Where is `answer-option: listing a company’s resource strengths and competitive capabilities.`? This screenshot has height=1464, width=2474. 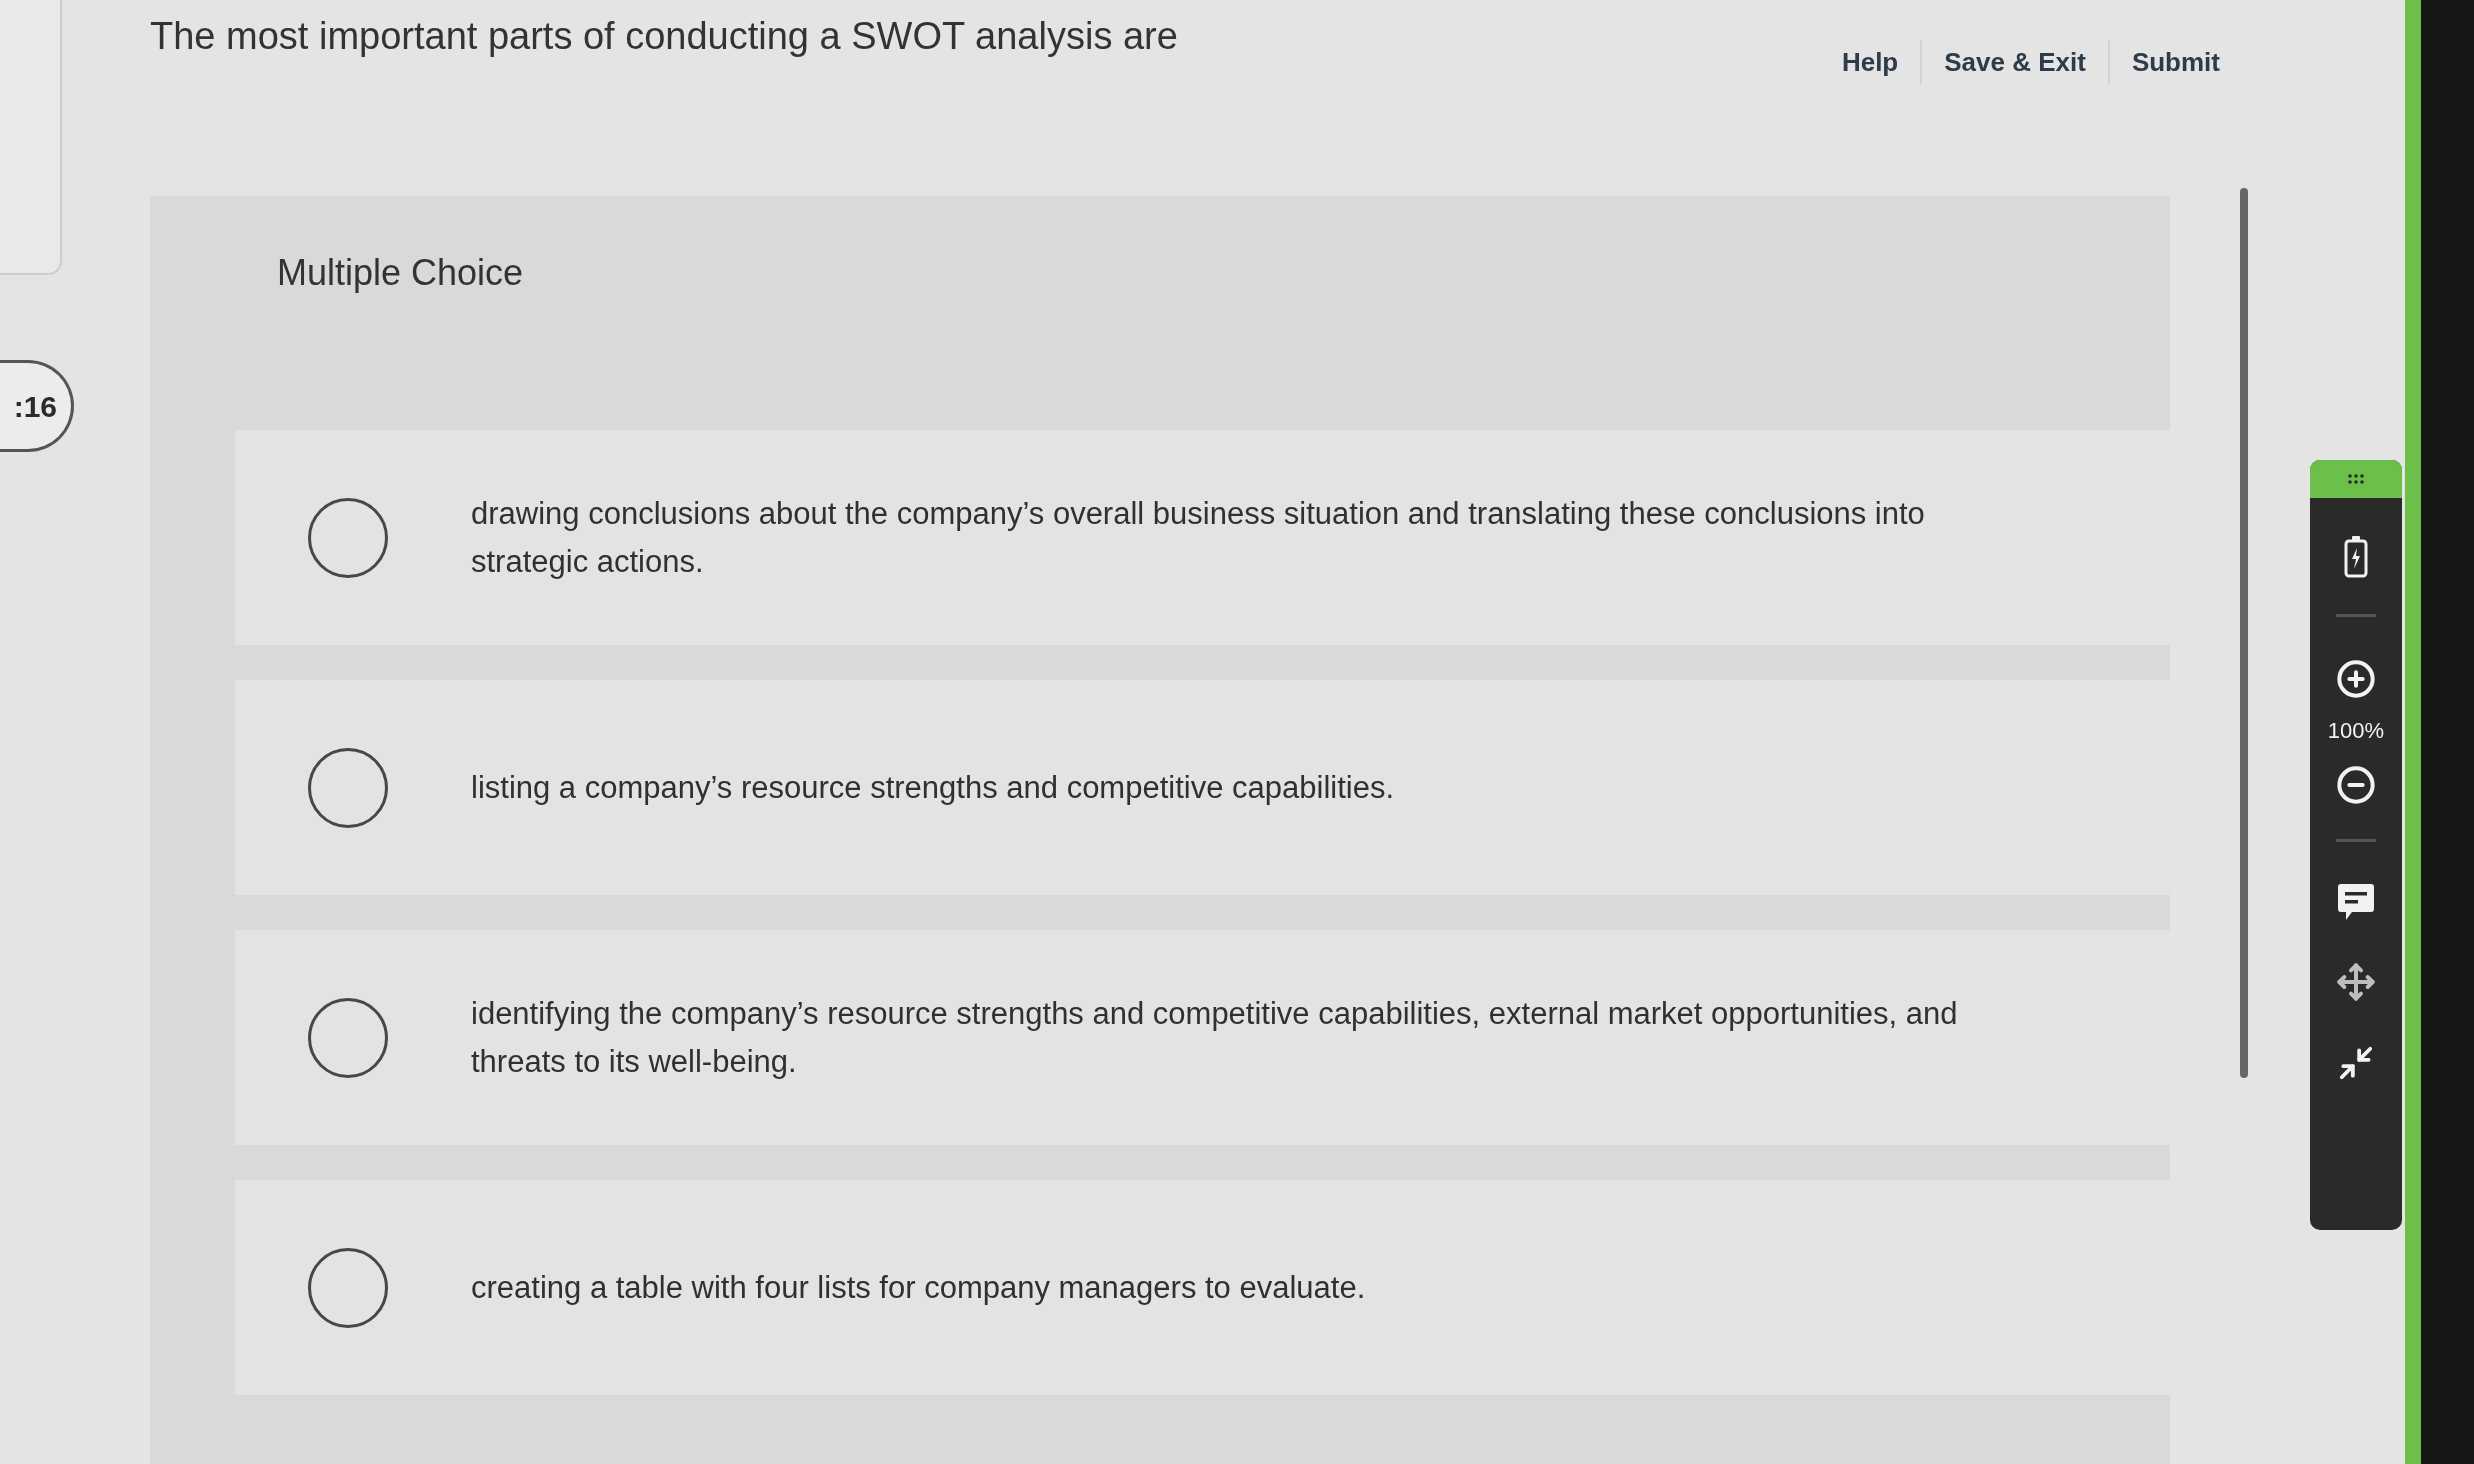
answer-option: listing a company’s resource strengths and competitive capabilities. is located at coordinates (1202, 787).